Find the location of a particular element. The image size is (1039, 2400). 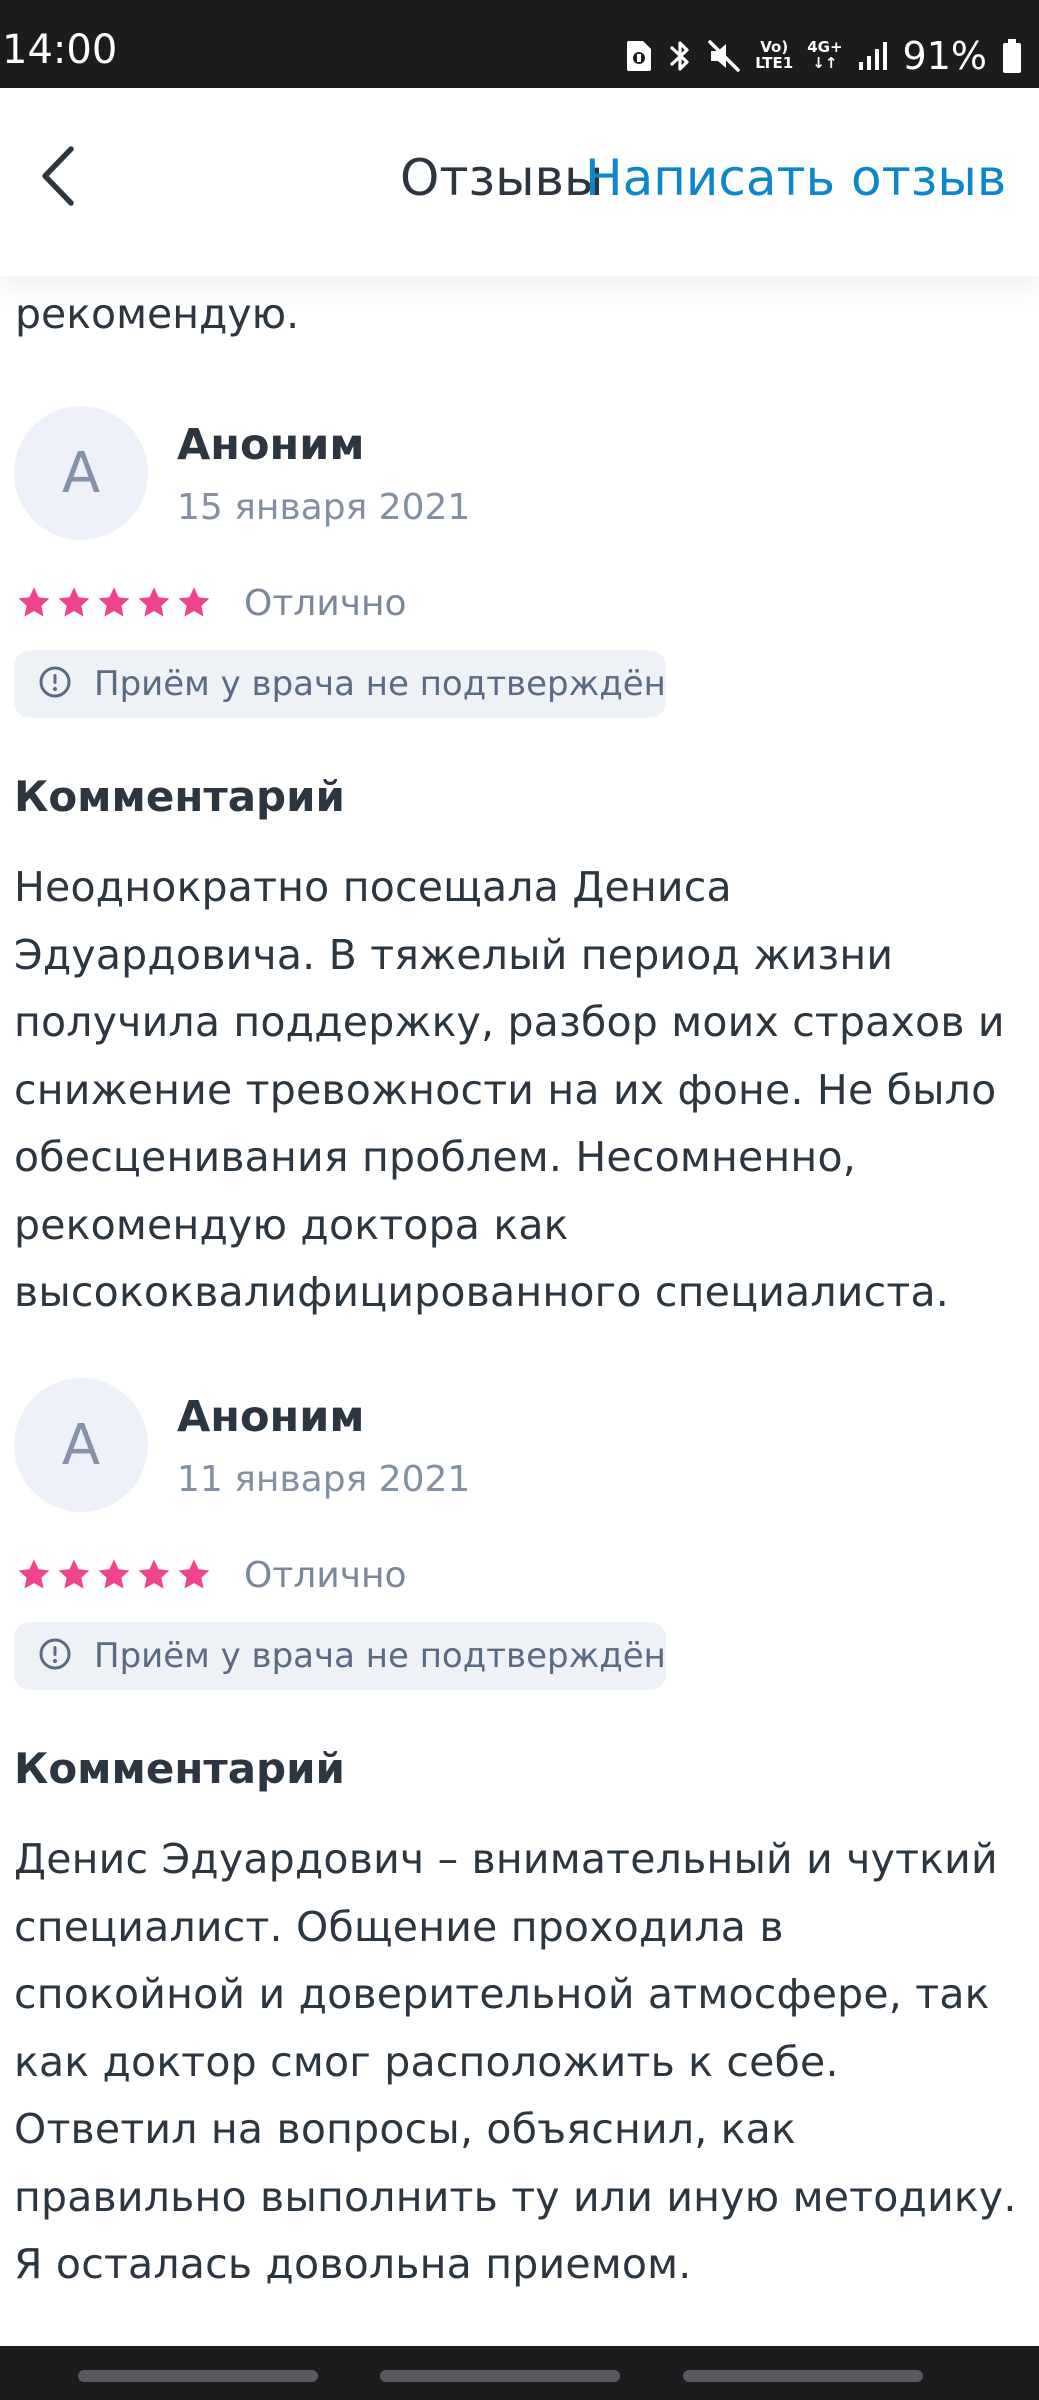

bluetooth-icon is located at coordinates (680, 56).